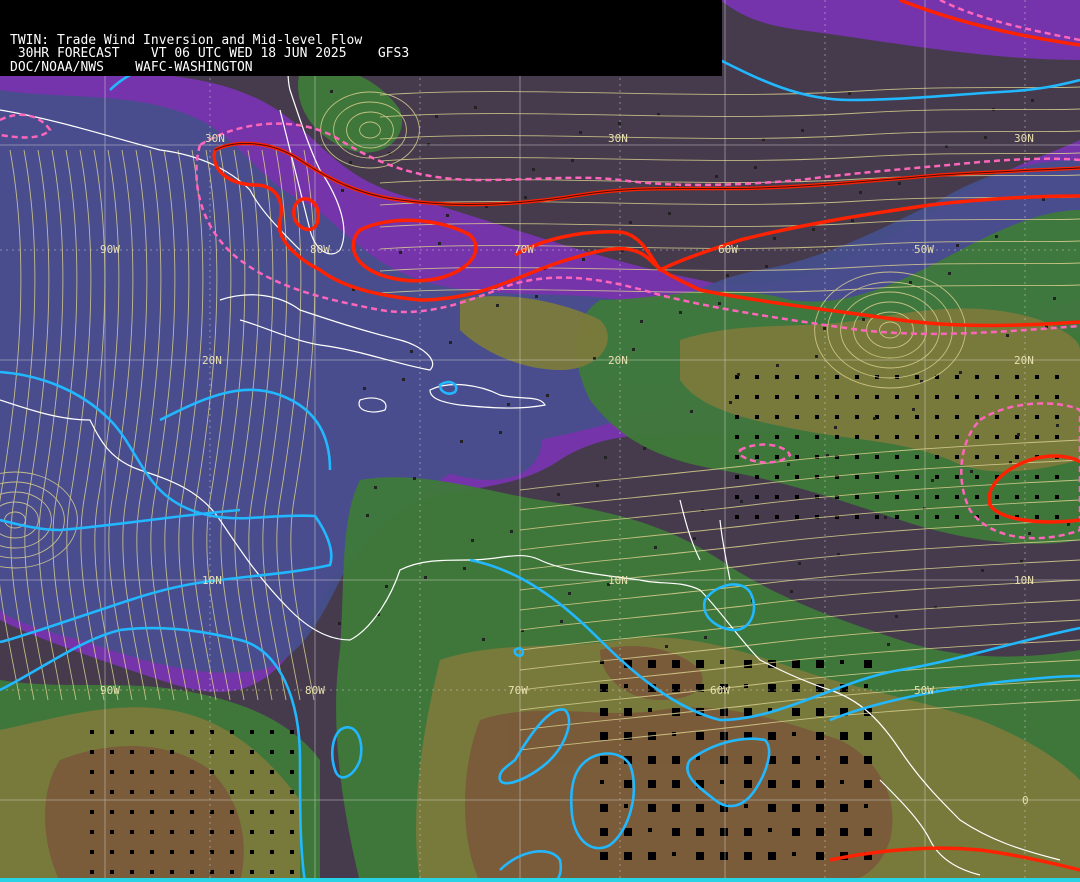 Image resolution: width=1080 pixels, height=882 pixels. What do you see at coordinates (524, 249) in the screenshot?
I see `lon-label-70w-a: 70W` at bounding box center [524, 249].